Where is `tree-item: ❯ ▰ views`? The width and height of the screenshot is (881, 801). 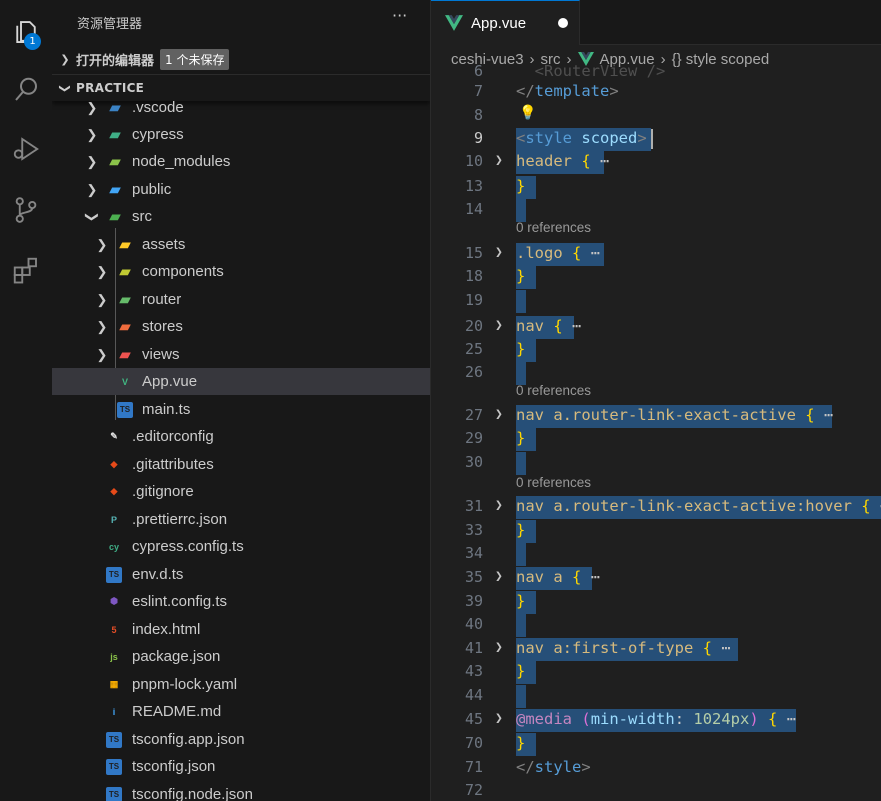 tree-item: ❯ ▰ views is located at coordinates (241, 354).